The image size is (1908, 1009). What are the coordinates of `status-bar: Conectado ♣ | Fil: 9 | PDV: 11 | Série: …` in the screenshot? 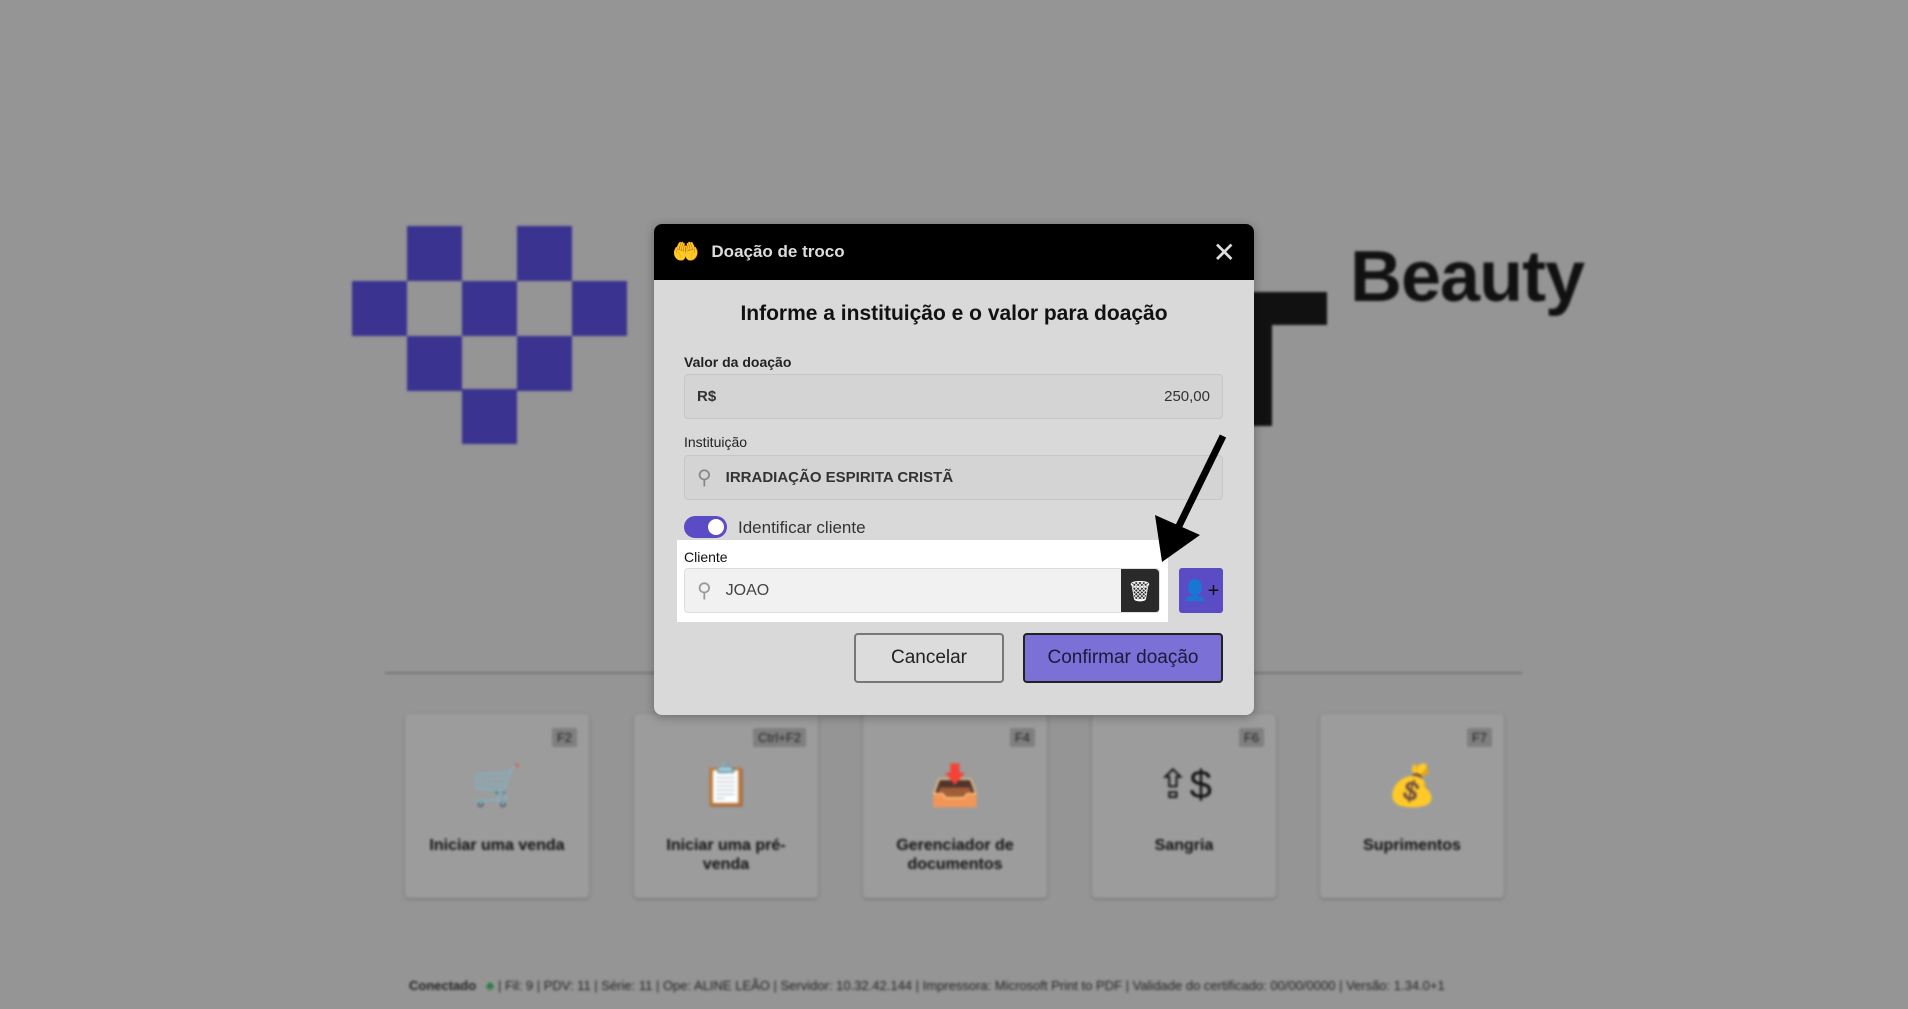 It's located at (927, 985).